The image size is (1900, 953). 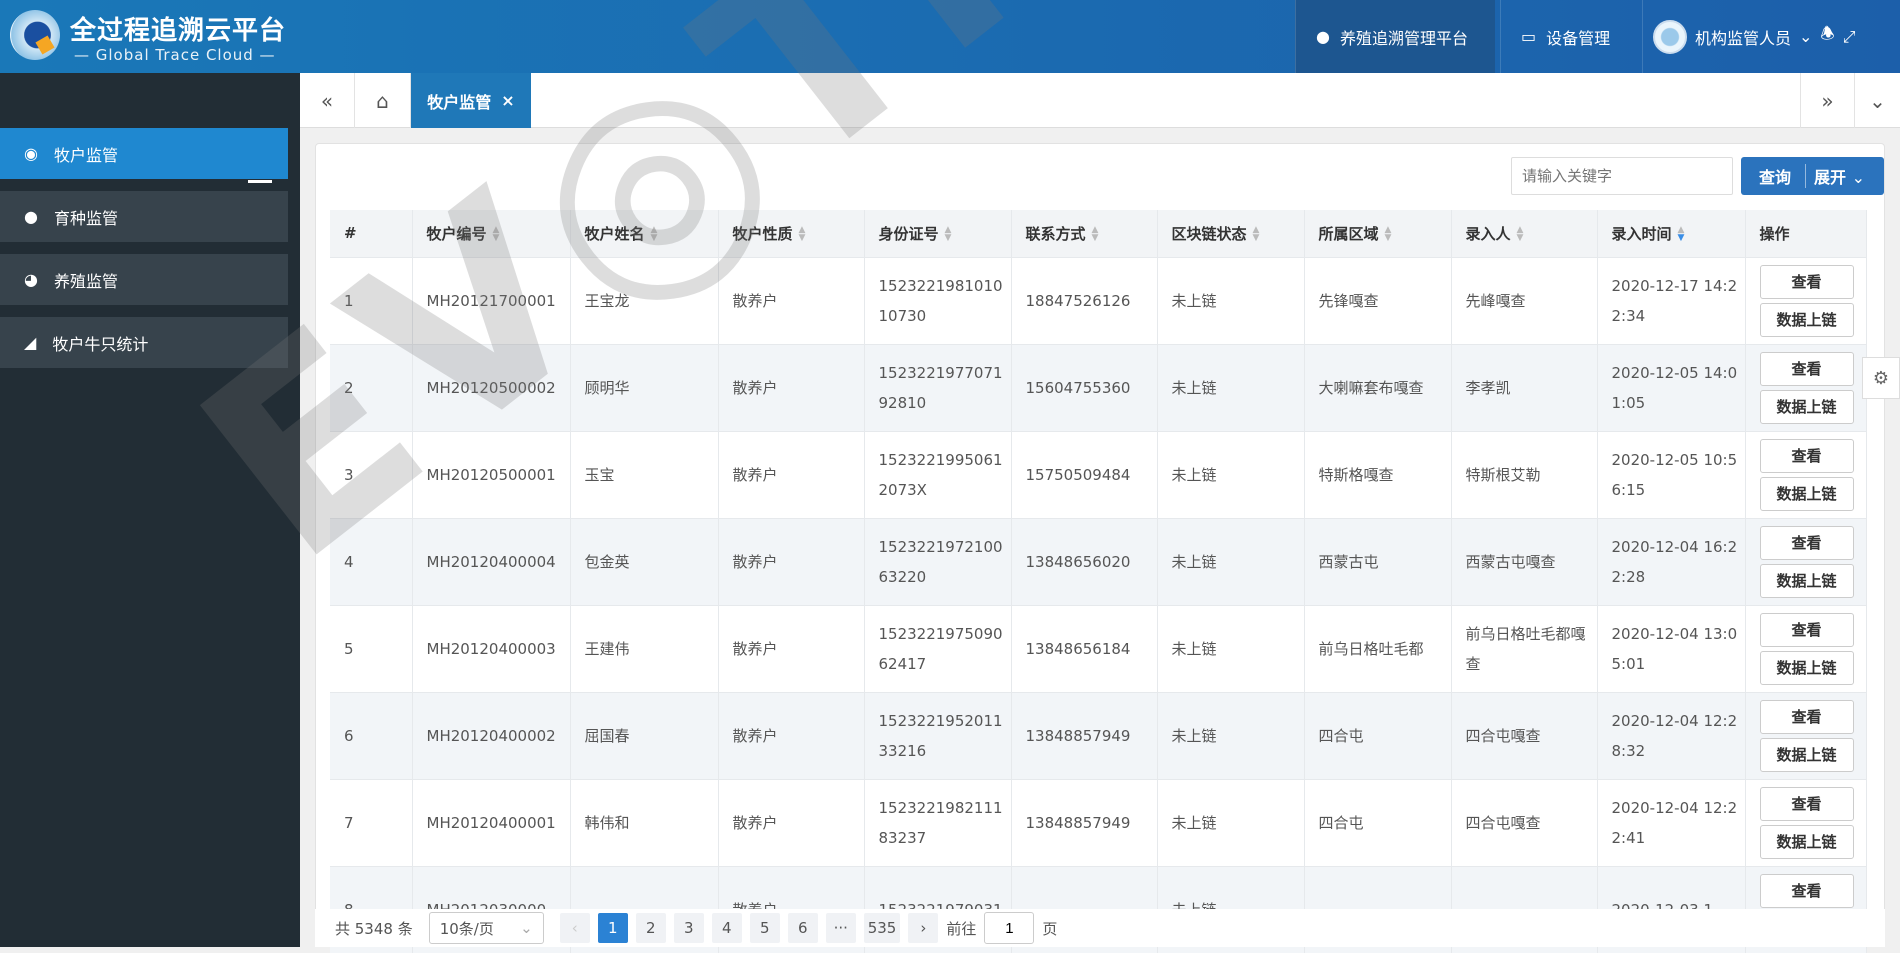 I want to click on table-cell: 152322197707192810, so click(x=938, y=387).